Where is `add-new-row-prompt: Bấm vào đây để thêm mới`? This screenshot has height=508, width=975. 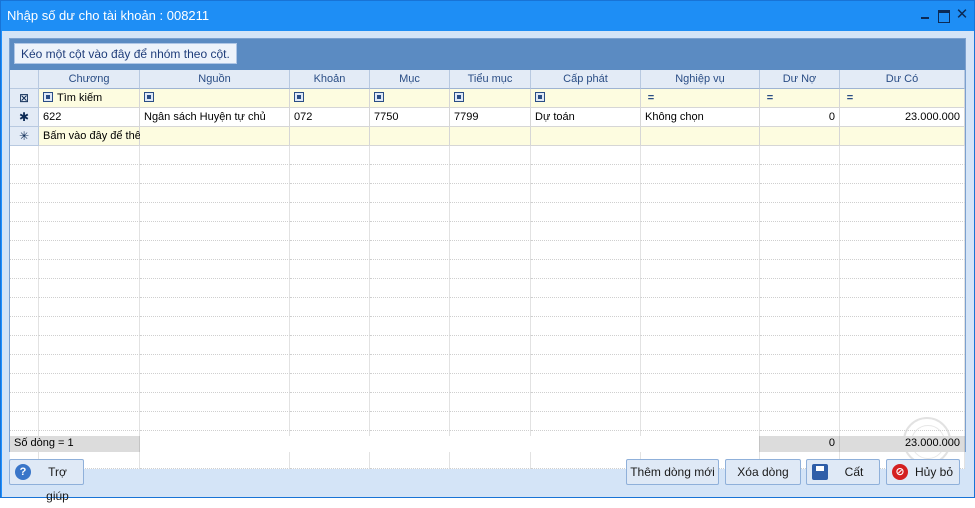 add-new-row-prompt: Bấm vào đây để thêm mới is located at coordinates (105, 136).